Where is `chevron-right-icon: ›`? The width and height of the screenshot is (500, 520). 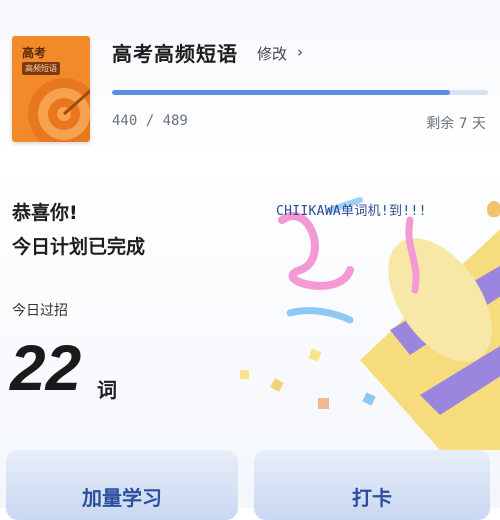
chevron-right-icon: › is located at coordinates (300, 52).